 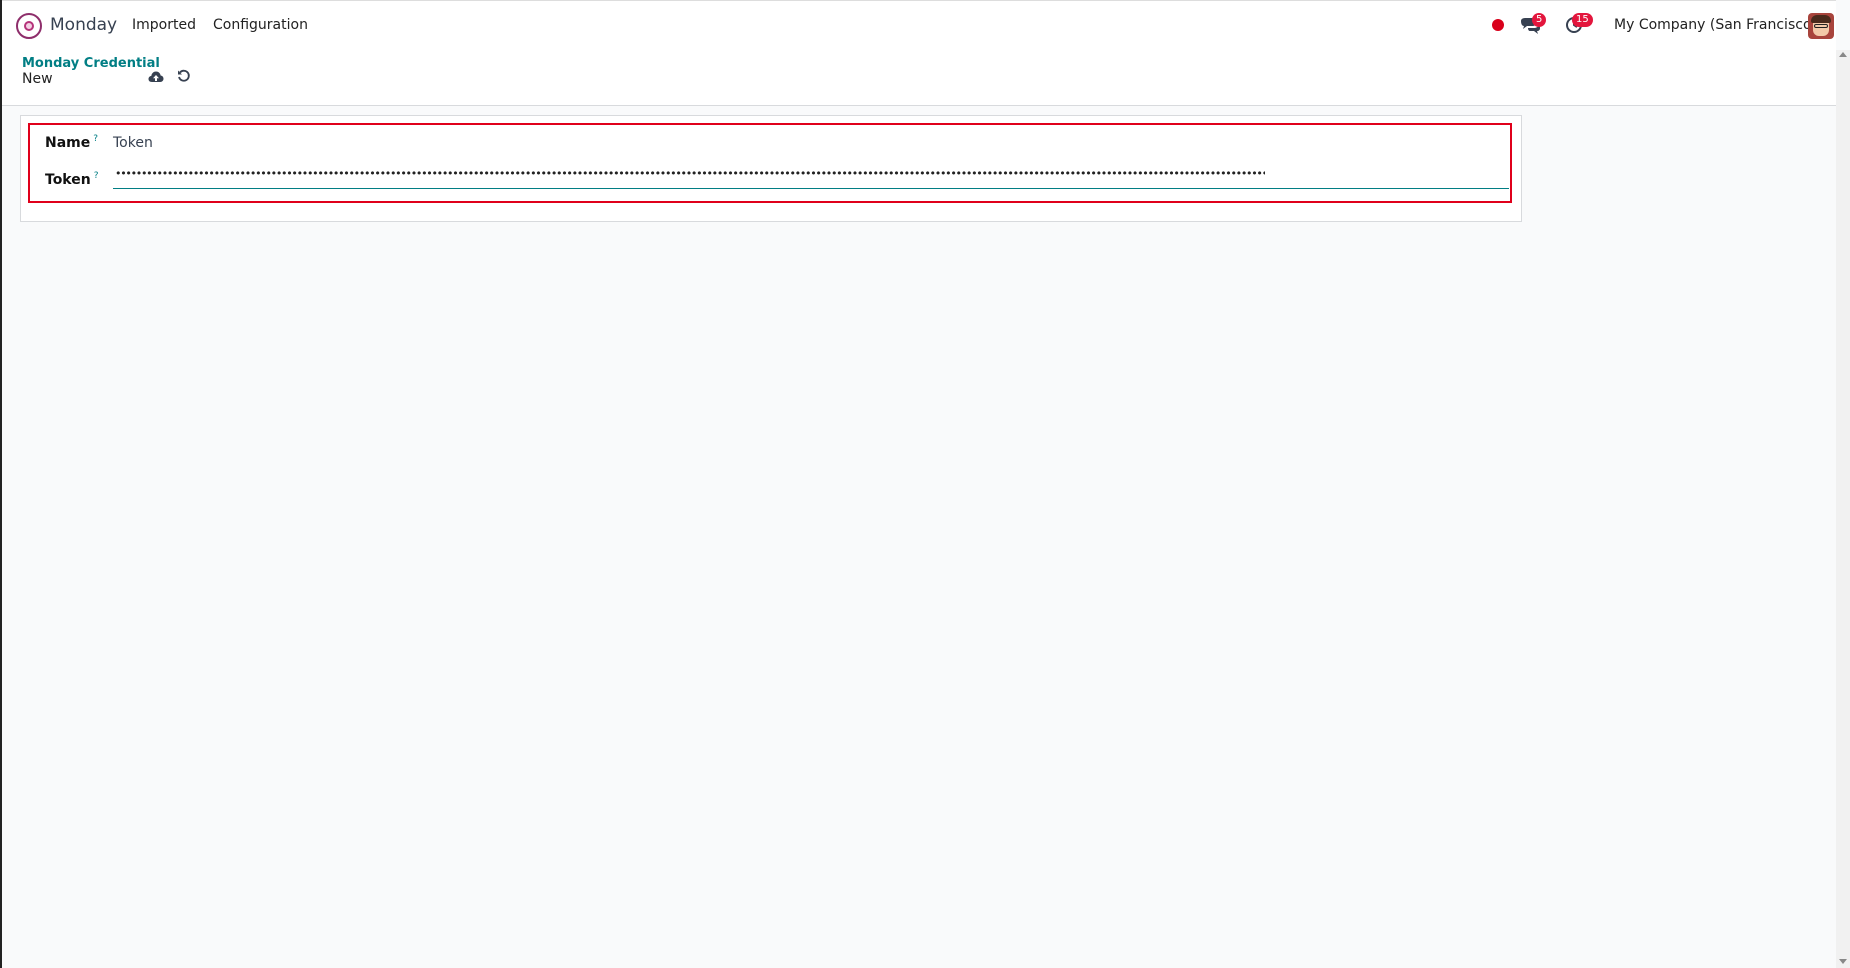 I want to click on token-field-label: Token?, so click(x=72, y=179).